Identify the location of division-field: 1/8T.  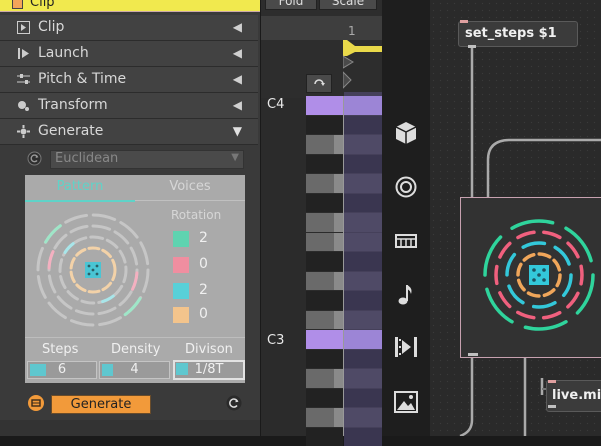
(209, 370).